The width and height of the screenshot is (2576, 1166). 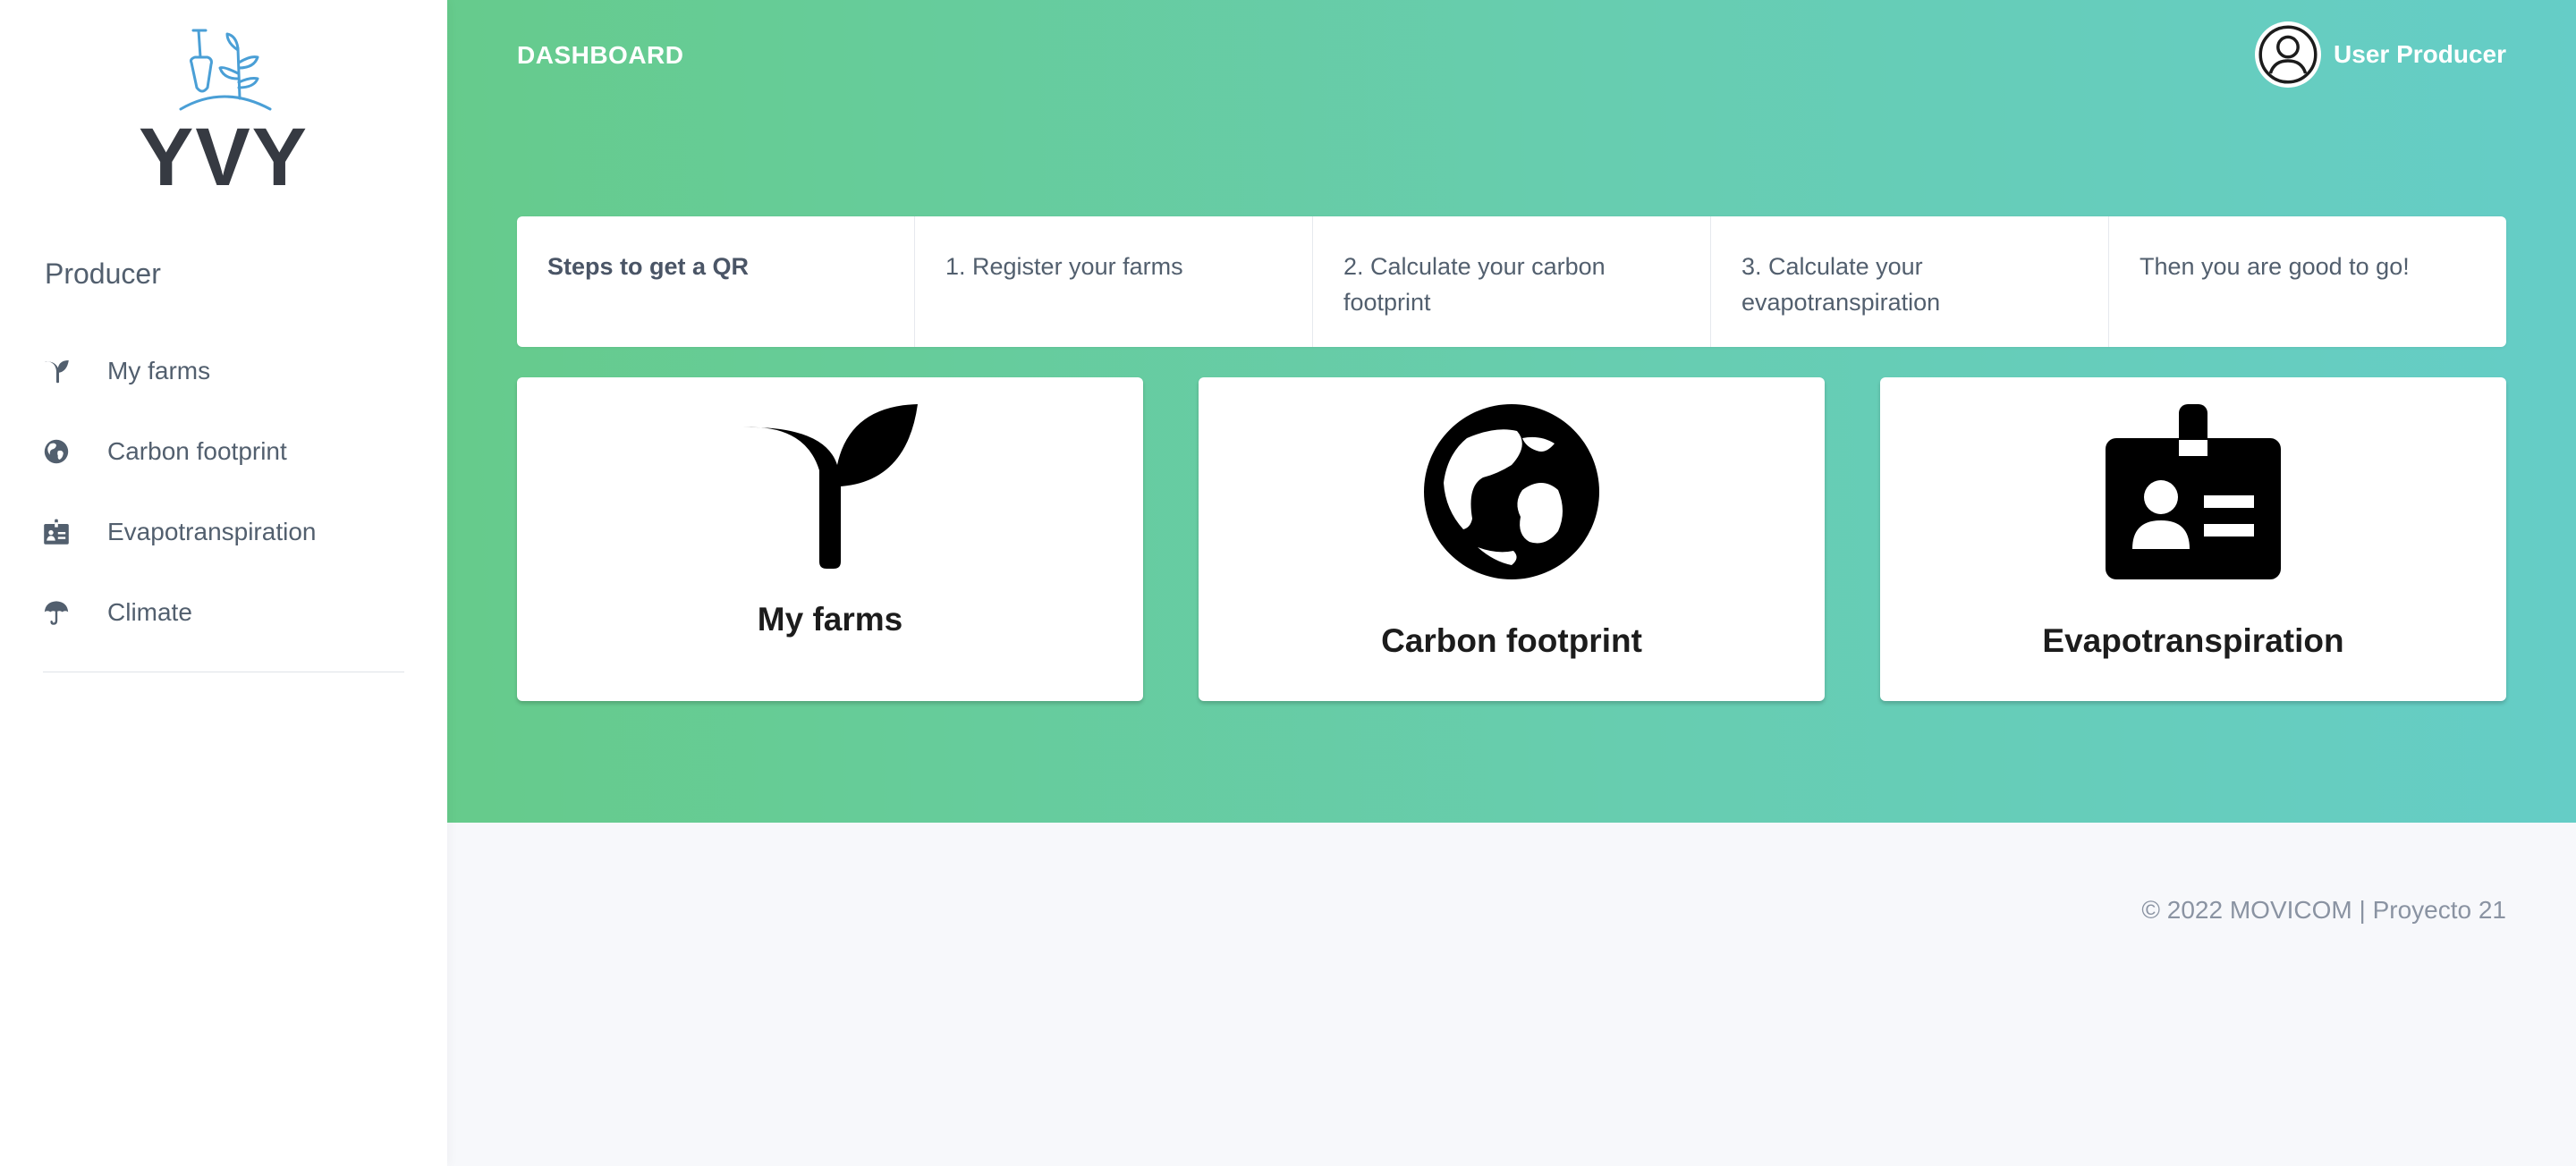 What do you see at coordinates (2420, 54) in the screenshot?
I see `user-name: User Producer` at bounding box center [2420, 54].